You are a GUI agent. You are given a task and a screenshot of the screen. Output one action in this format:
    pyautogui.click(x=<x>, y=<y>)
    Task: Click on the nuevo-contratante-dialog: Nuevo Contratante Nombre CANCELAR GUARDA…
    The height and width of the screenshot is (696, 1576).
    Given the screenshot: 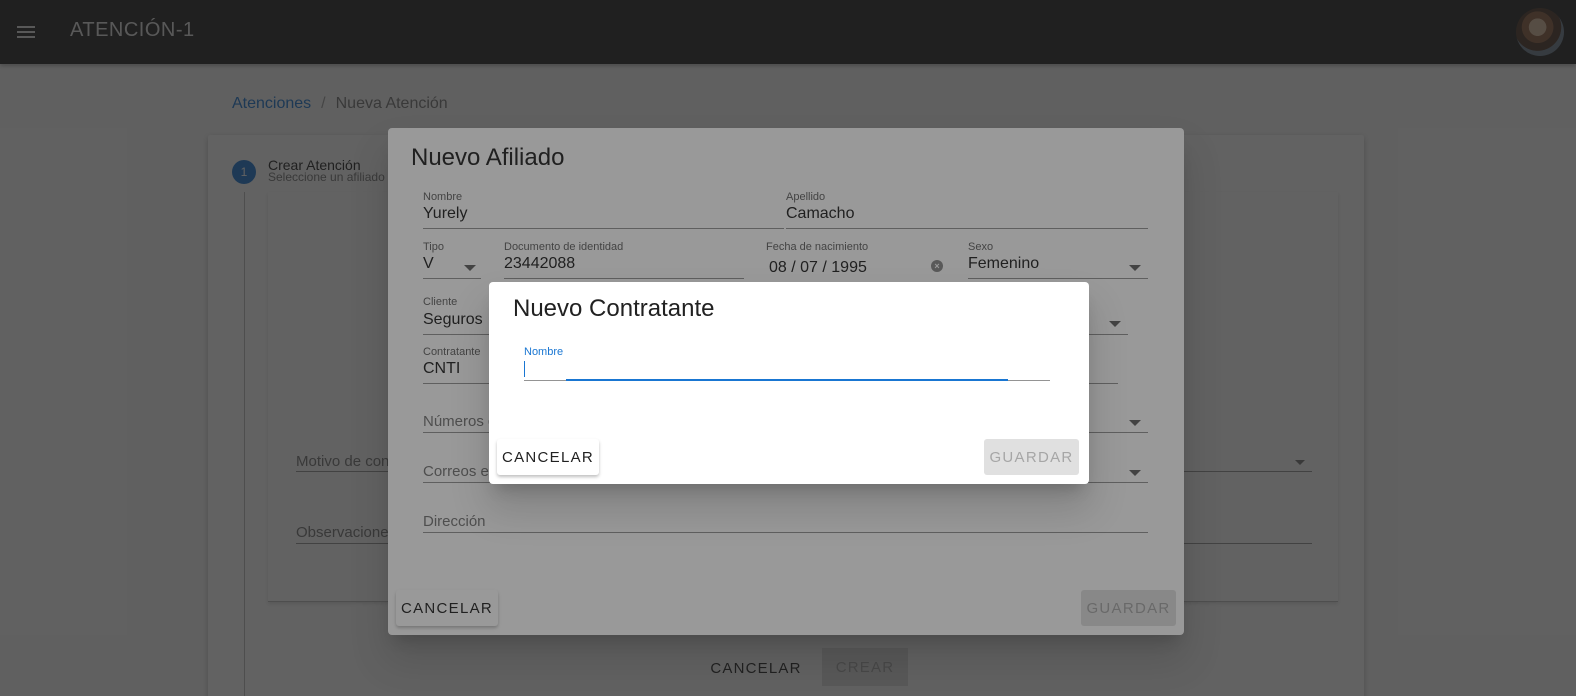 What is the action you would take?
    pyautogui.click(x=789, y=383)
    